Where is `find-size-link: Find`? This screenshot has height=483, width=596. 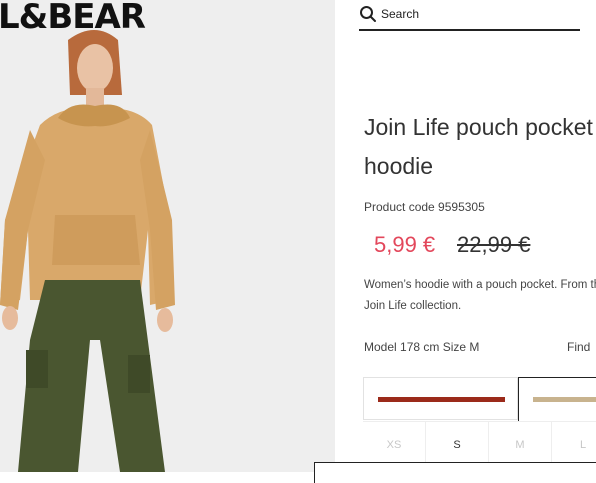 find-size-link: Find is located at coordinates (578, 347).